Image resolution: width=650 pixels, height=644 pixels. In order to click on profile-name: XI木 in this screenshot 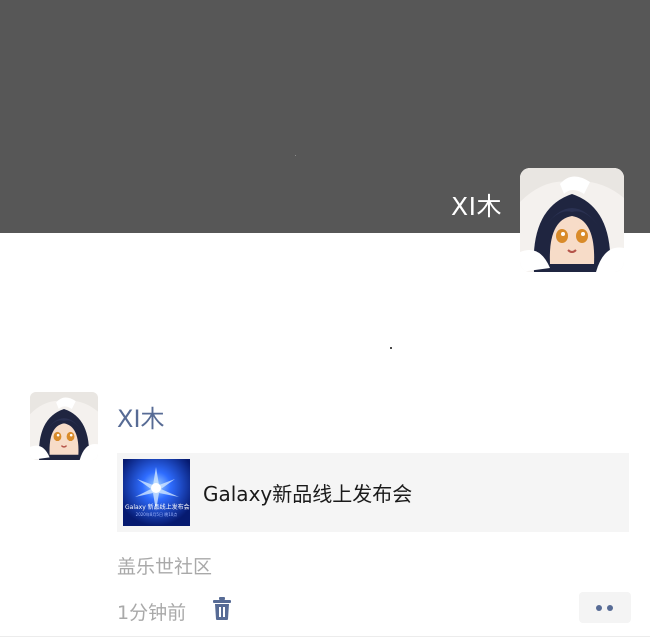, I will do `click(476, 205)`.